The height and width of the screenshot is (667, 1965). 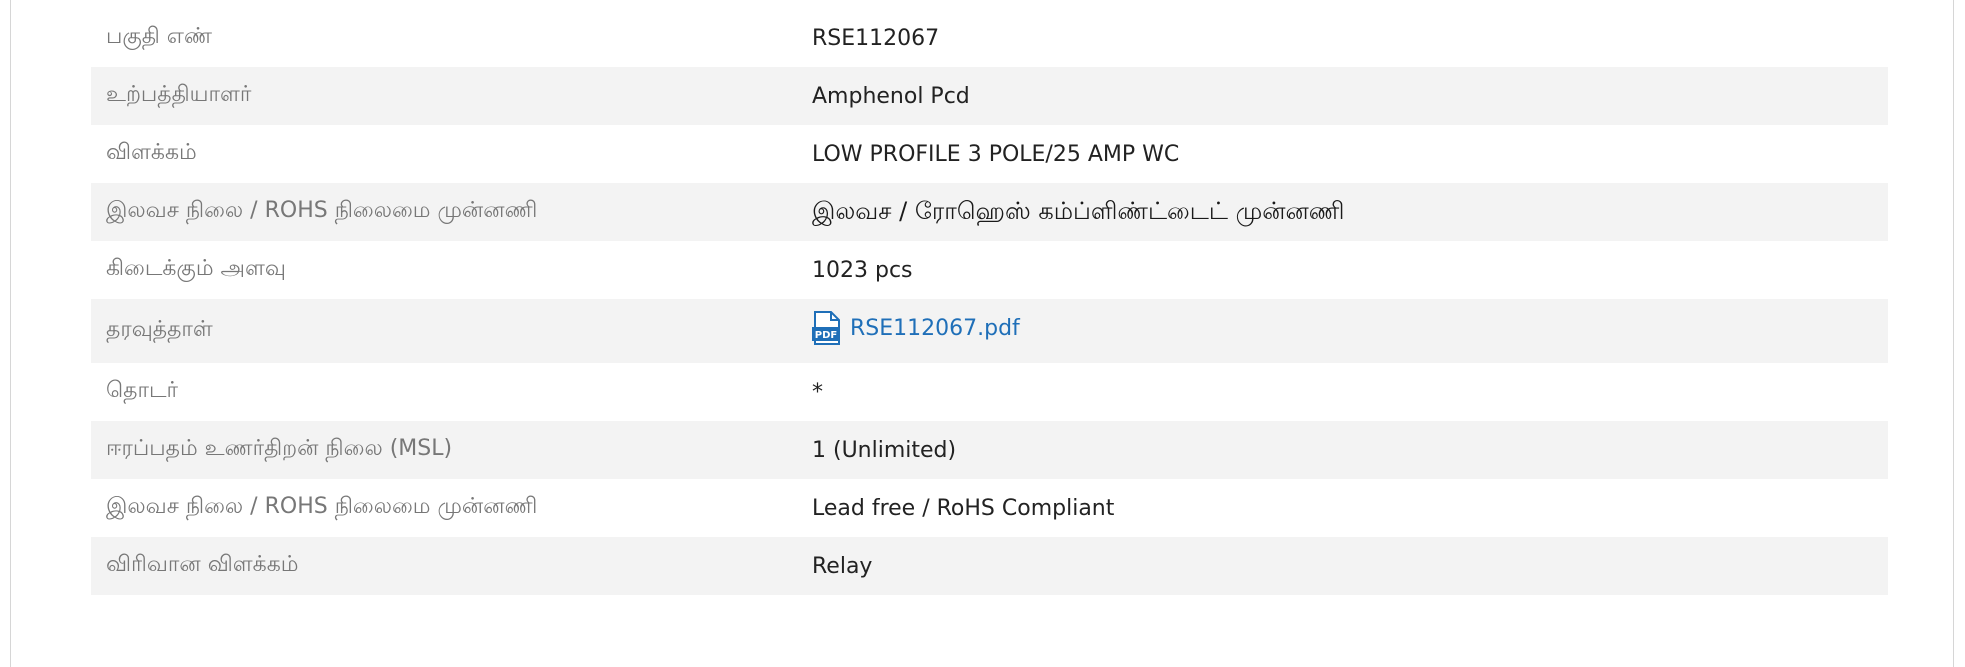 What do you see at coordinates (196, 268) in the screenshot?
I see `spec-label: கிடைக்கும் அளவு` at bounding box center [196, 268].